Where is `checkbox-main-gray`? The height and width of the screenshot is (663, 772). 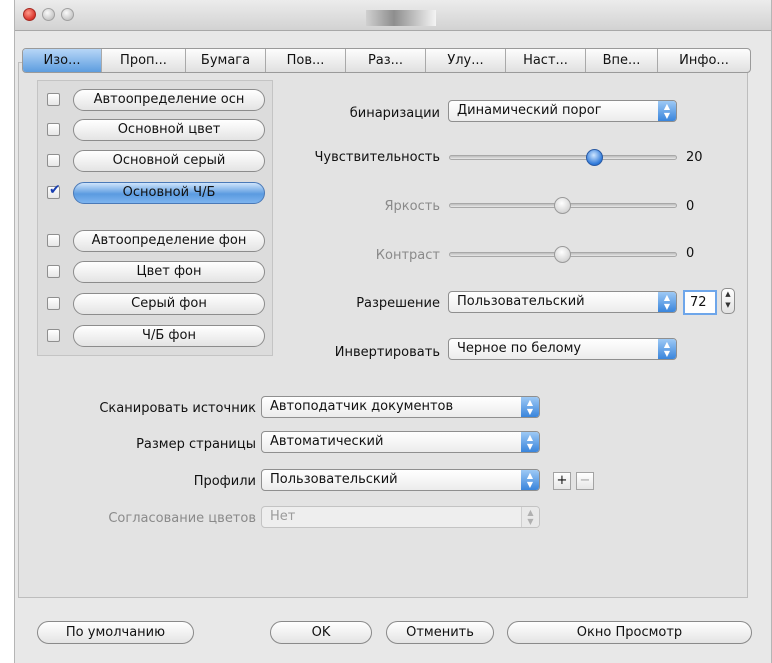 checkbox-main-gray is located at coordinates (53, 160).